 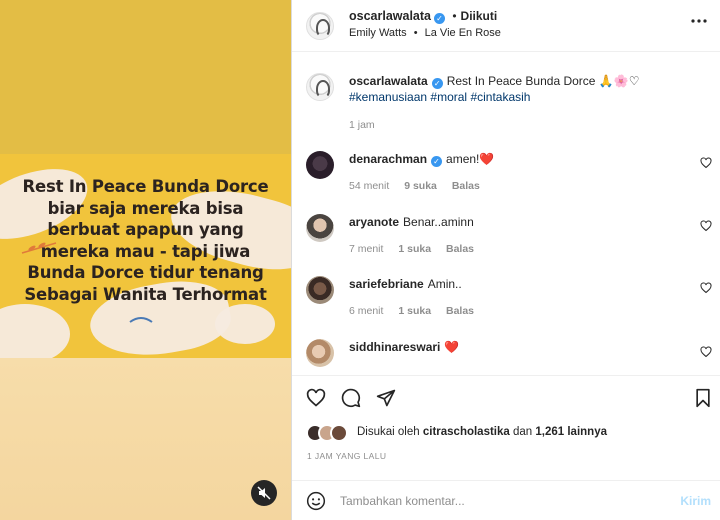 What do you see at coordinates (388, 97) in the screenshot?
I see `hashtag: #kemanusiaan` at bounding box center [388, 97].